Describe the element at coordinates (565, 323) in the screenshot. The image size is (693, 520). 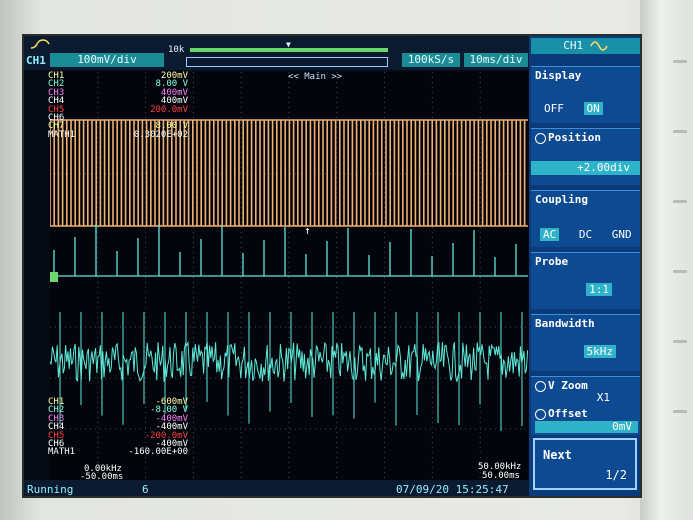
I see `bandwidth-label: Bandwidth` at that location.